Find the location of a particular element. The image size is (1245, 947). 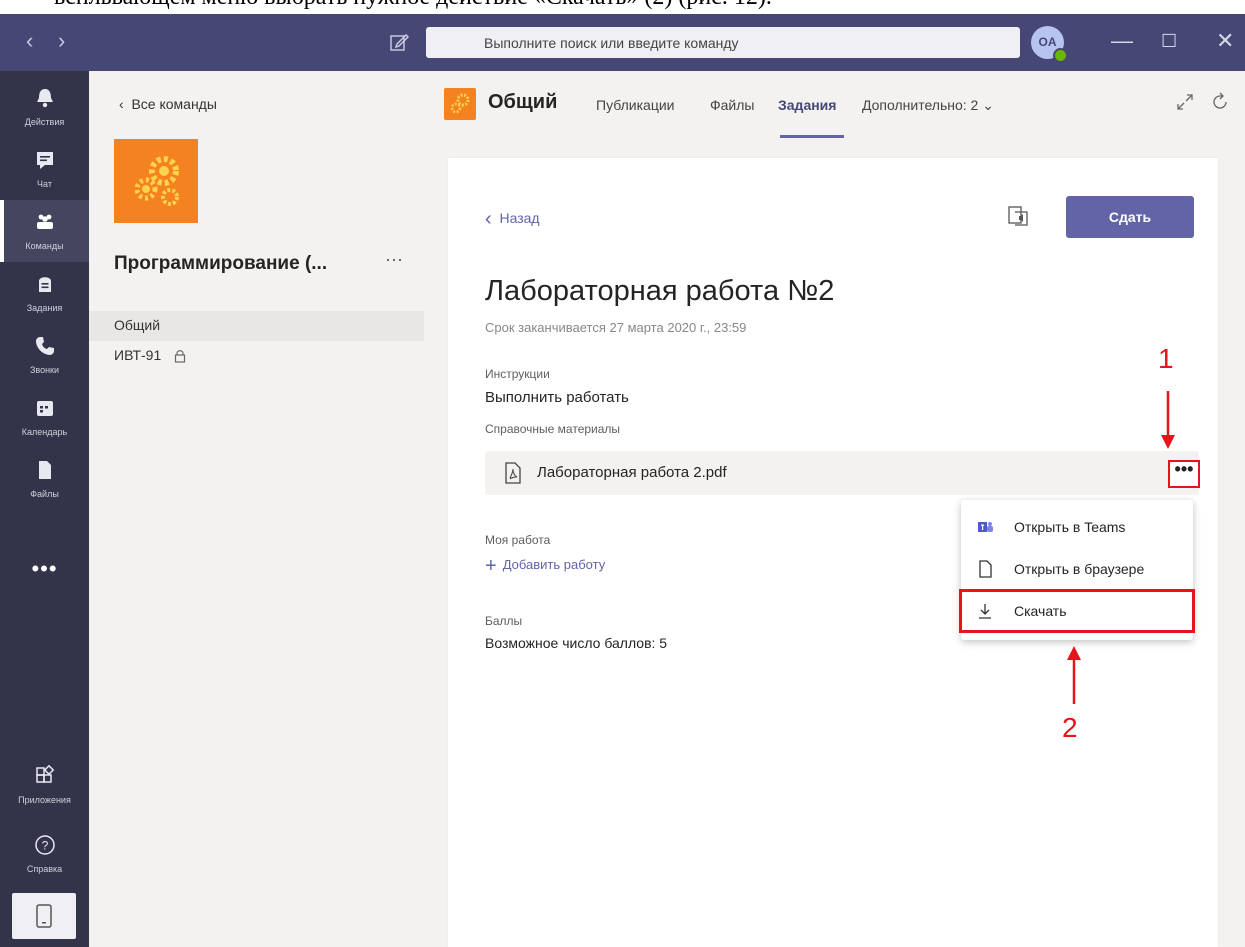

mobile-icon is located at coordinates (44, 916).